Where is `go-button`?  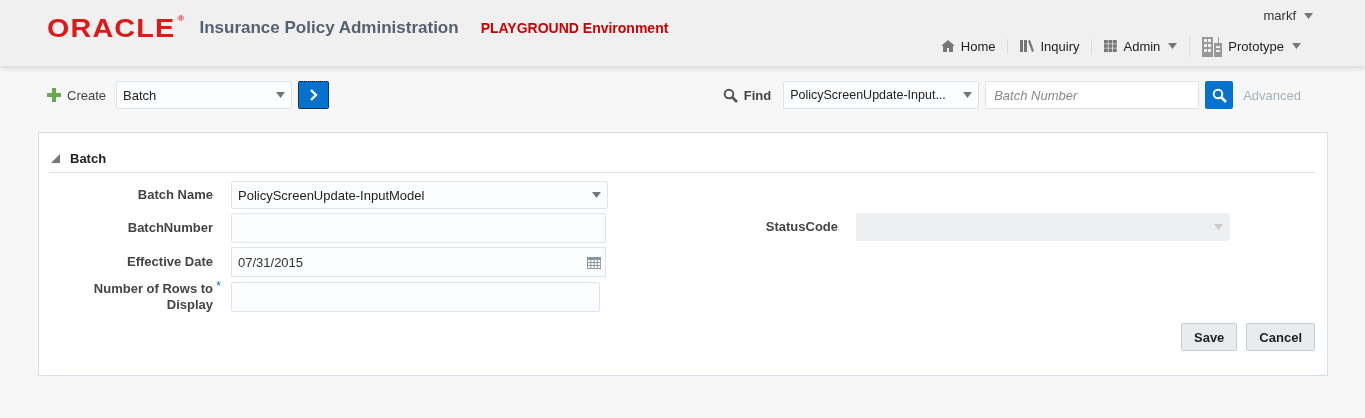 go-button is located at coordinates (314, 95).